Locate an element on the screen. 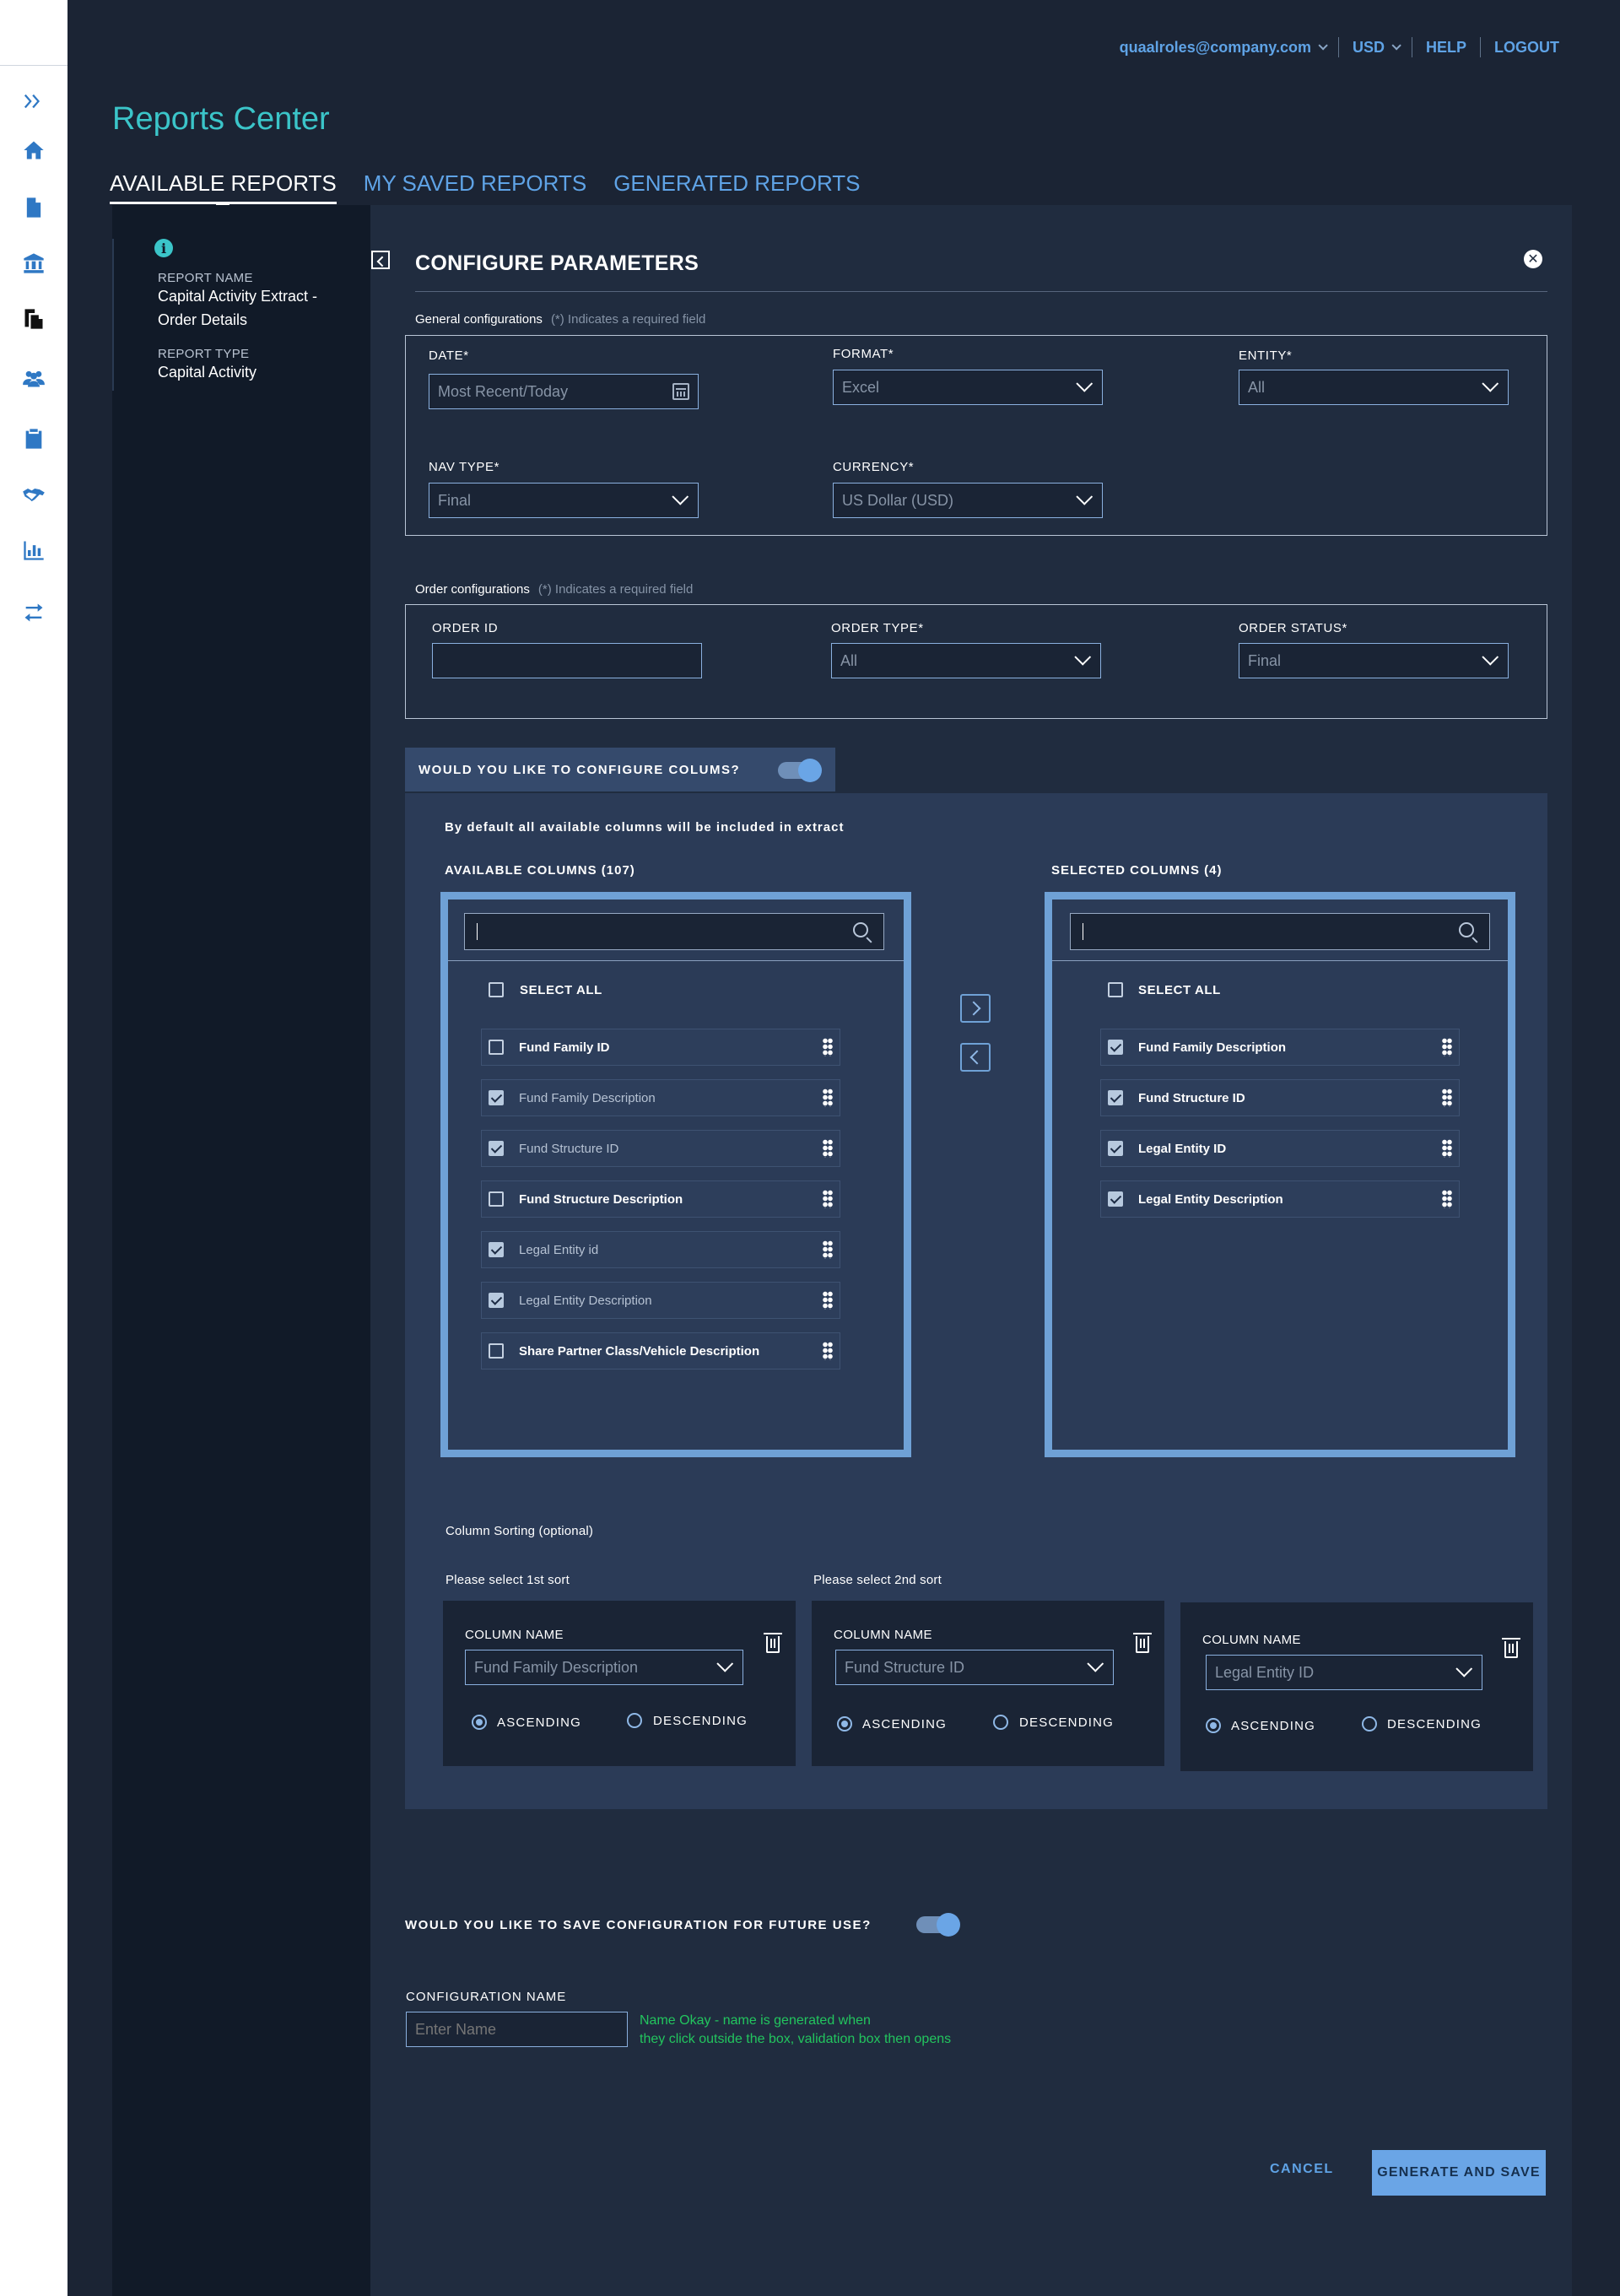  selected-column-row: Fund Family Description is located at coordinates (1280, 1047).